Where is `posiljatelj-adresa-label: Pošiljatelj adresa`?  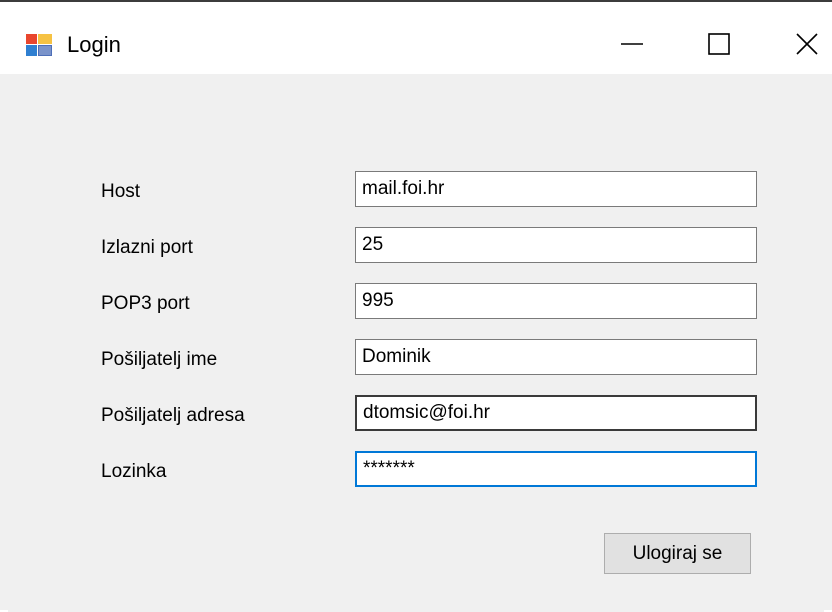
posiljatelj-adresa-label: Pošiljatelj adresa is located at coordinates (173, 415).